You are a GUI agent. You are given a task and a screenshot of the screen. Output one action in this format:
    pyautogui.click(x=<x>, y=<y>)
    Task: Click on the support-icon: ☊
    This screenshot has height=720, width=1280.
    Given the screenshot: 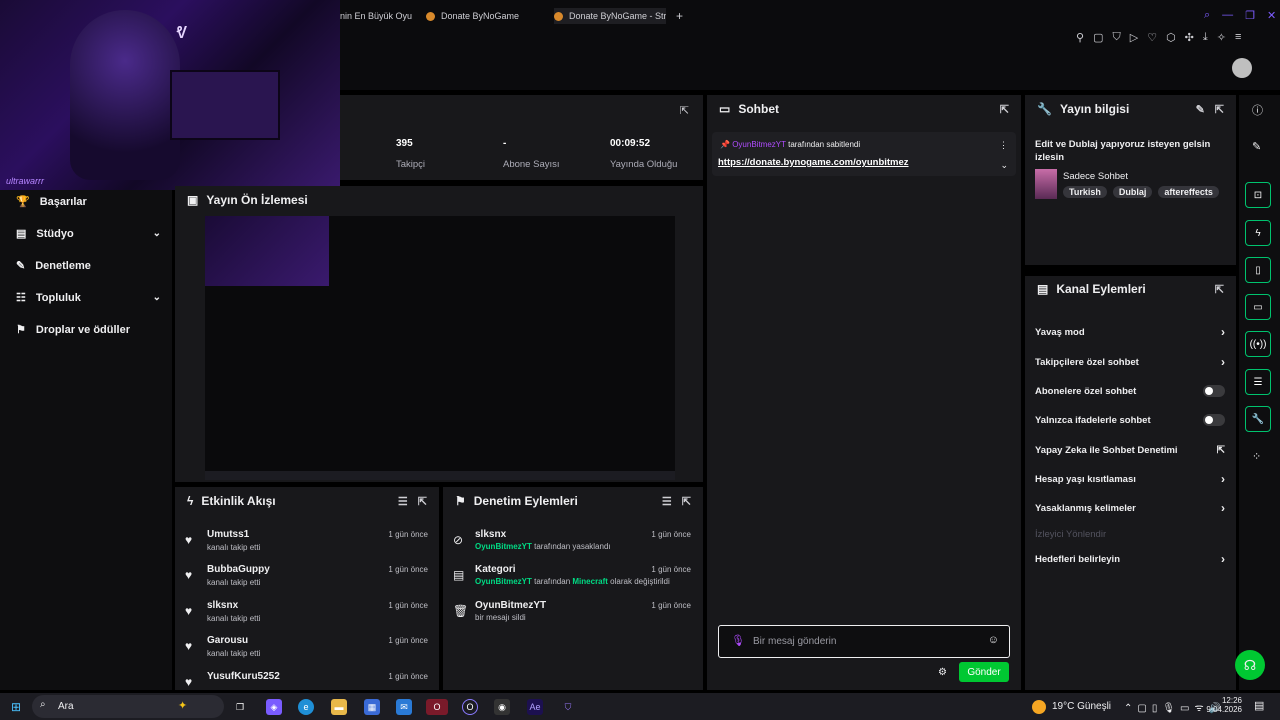 What is the action you would take?
    pyautogui.click(x=1250, y=665)
    